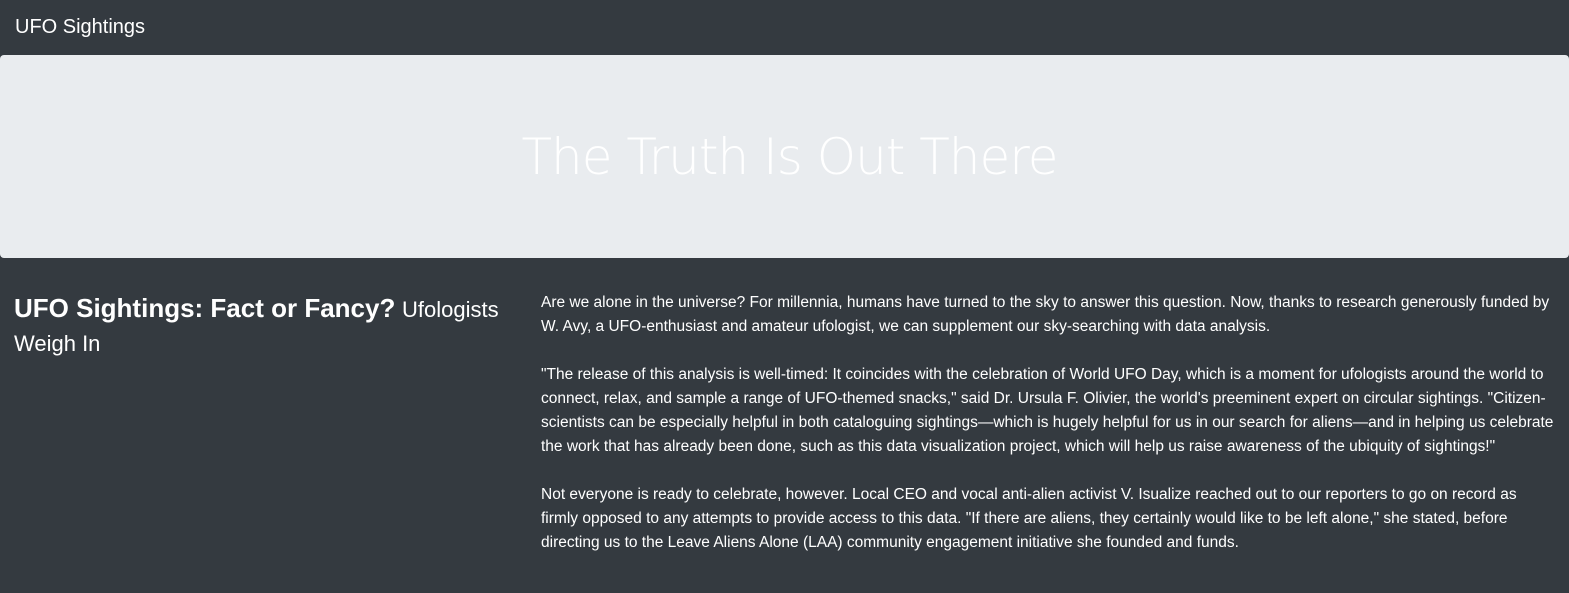  Describe the element at coordinates (784, 27) in the screenshot. I see `navbar: UFO Sightings` at that location.